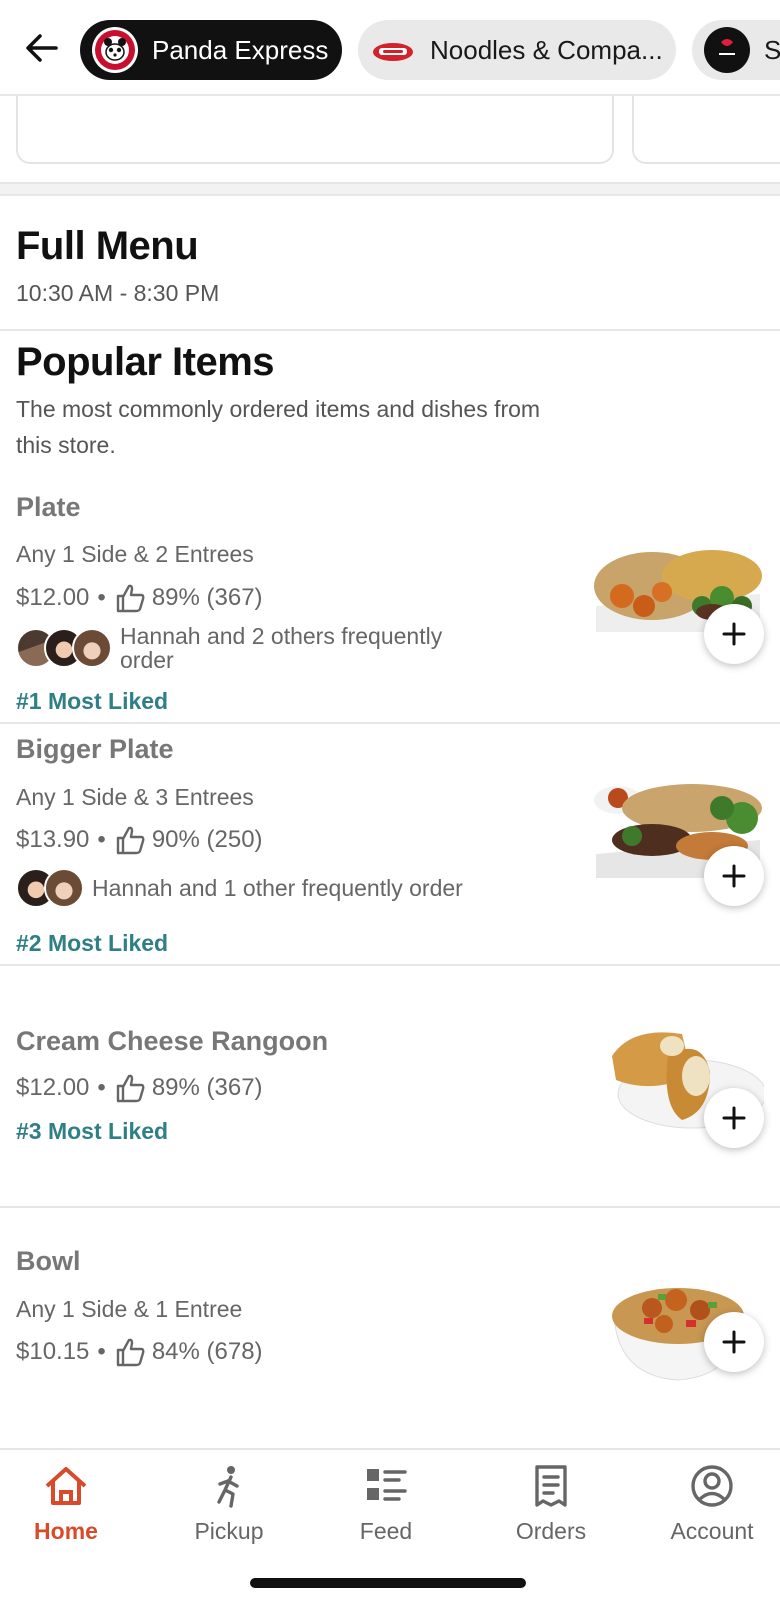 The image size is (780, 1610). Describe the element at coordinates (386, 1486) in the screenshot. I see `feed-list-icon` at that location.